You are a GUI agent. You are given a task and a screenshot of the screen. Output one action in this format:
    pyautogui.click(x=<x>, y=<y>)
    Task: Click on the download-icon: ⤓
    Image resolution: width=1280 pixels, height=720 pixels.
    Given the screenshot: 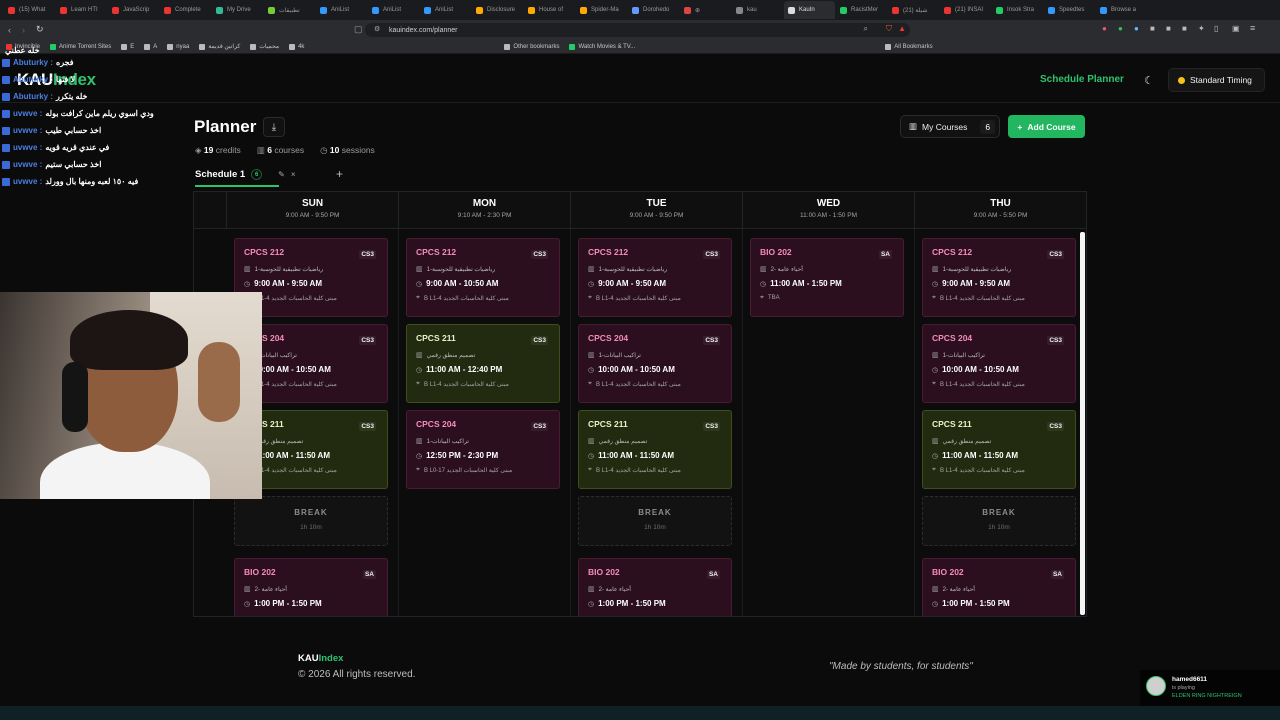 What is the action you would take?
    pyautogui.click(x=274, y=127)
    